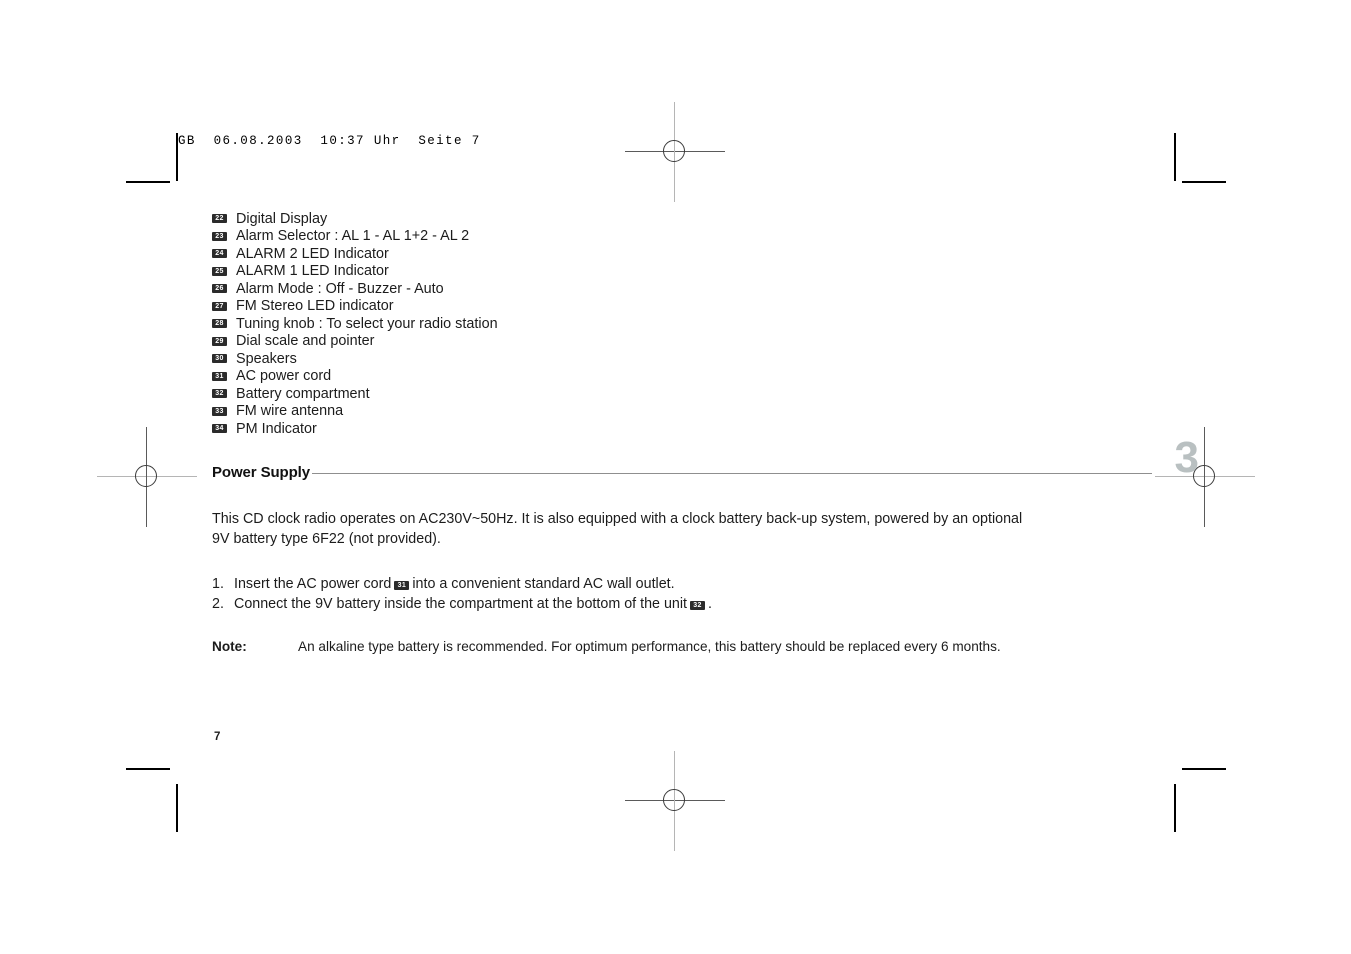  What do you see at coordinates (312, 271) in the screenshot?
I see `feature-label: ALARM 1 LED Indicator` at bounding box center [312, 271].